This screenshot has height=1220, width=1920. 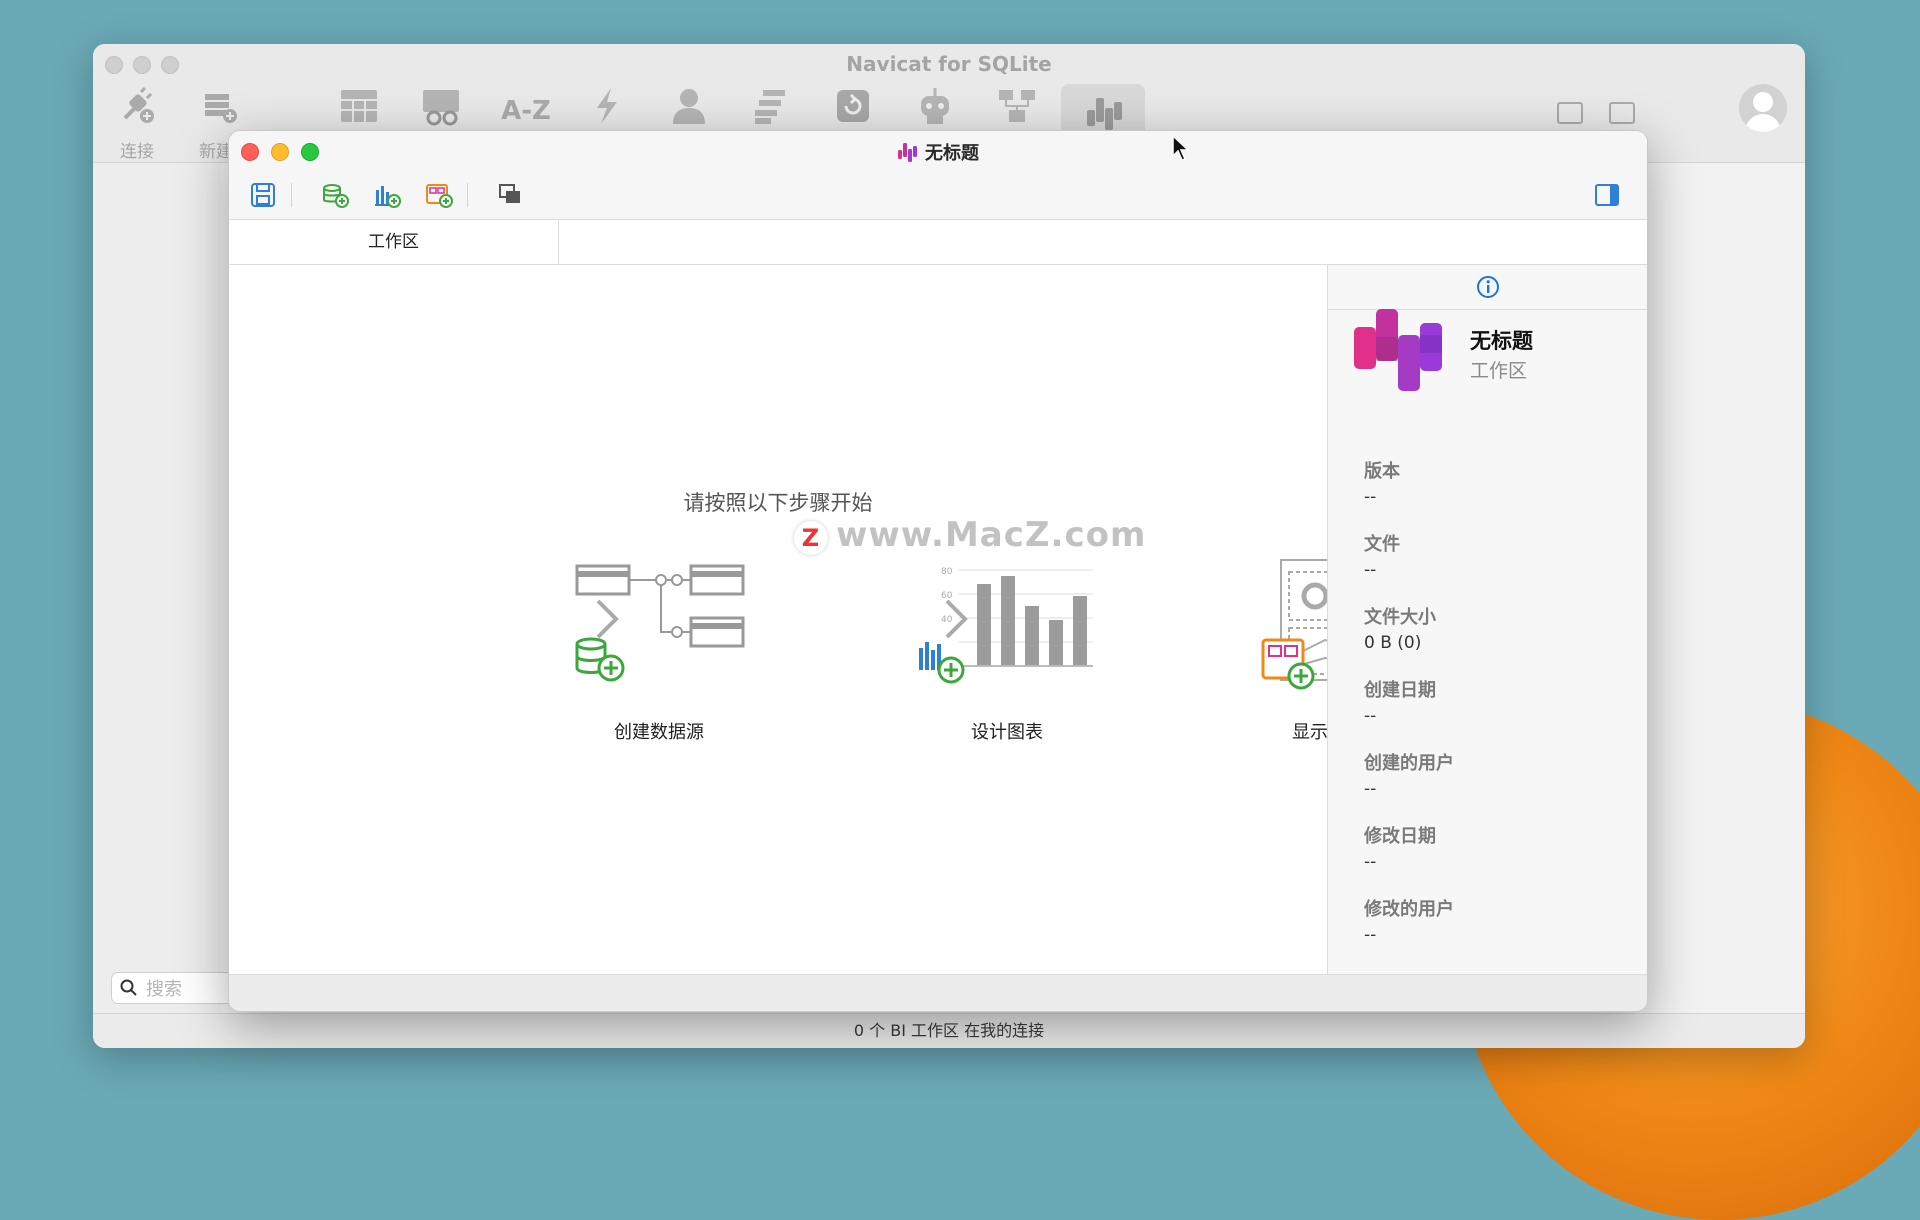 What do you see at coordinates (511, 195) in the screenshot?
I see `duplicate-icon` at bounding box center [511, 195].